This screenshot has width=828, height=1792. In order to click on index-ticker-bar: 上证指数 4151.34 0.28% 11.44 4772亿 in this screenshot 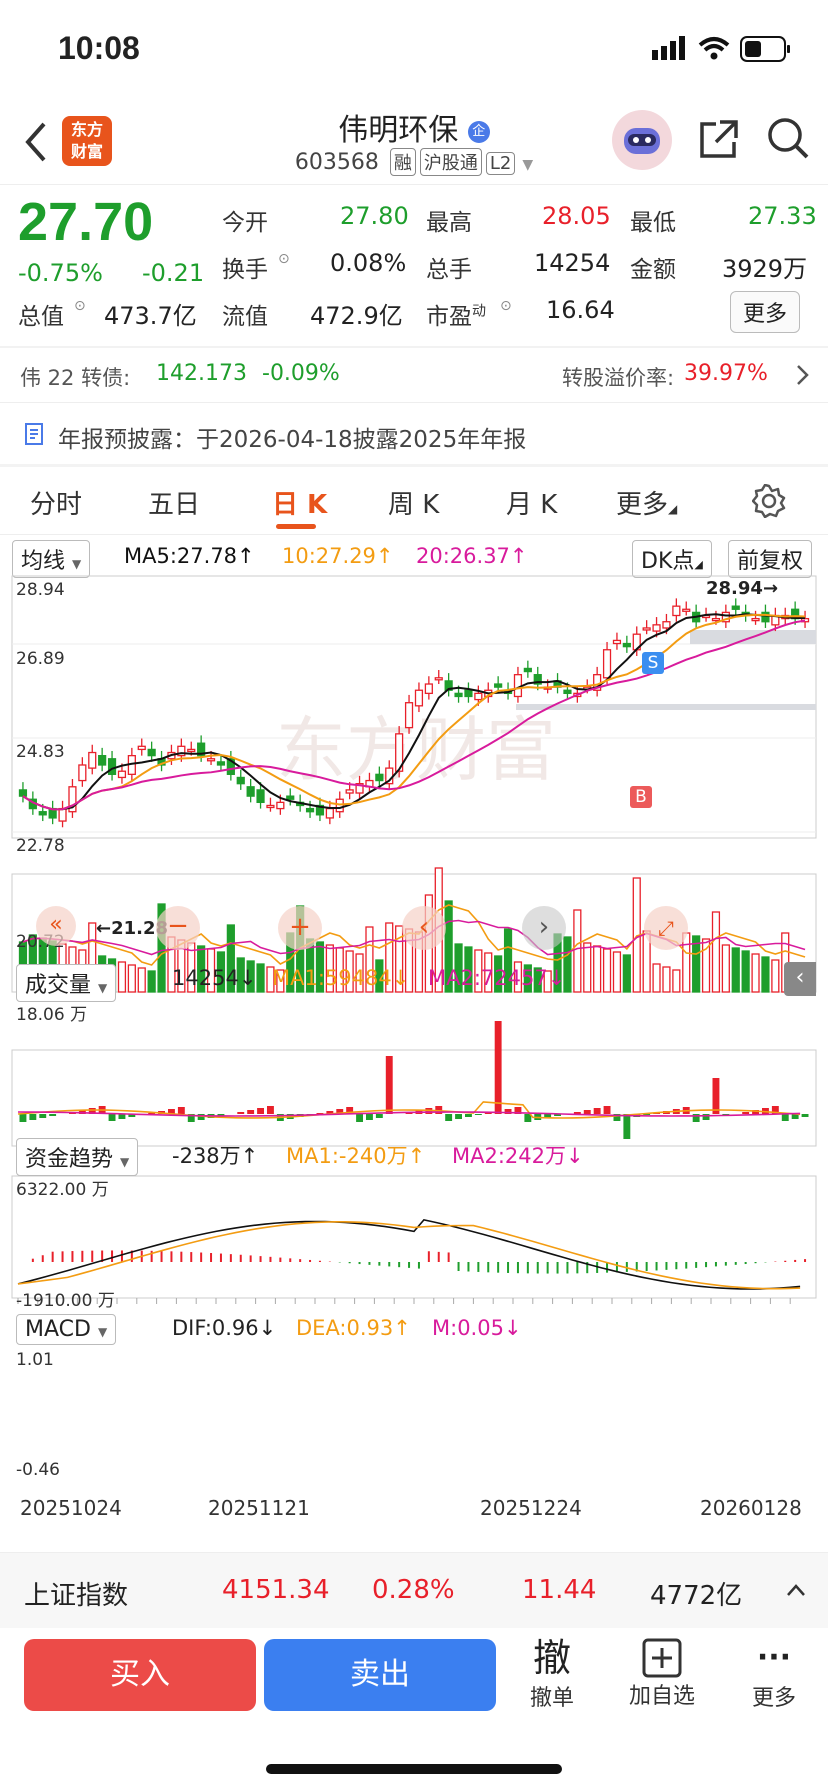, I will do `click(414, 1590)`.